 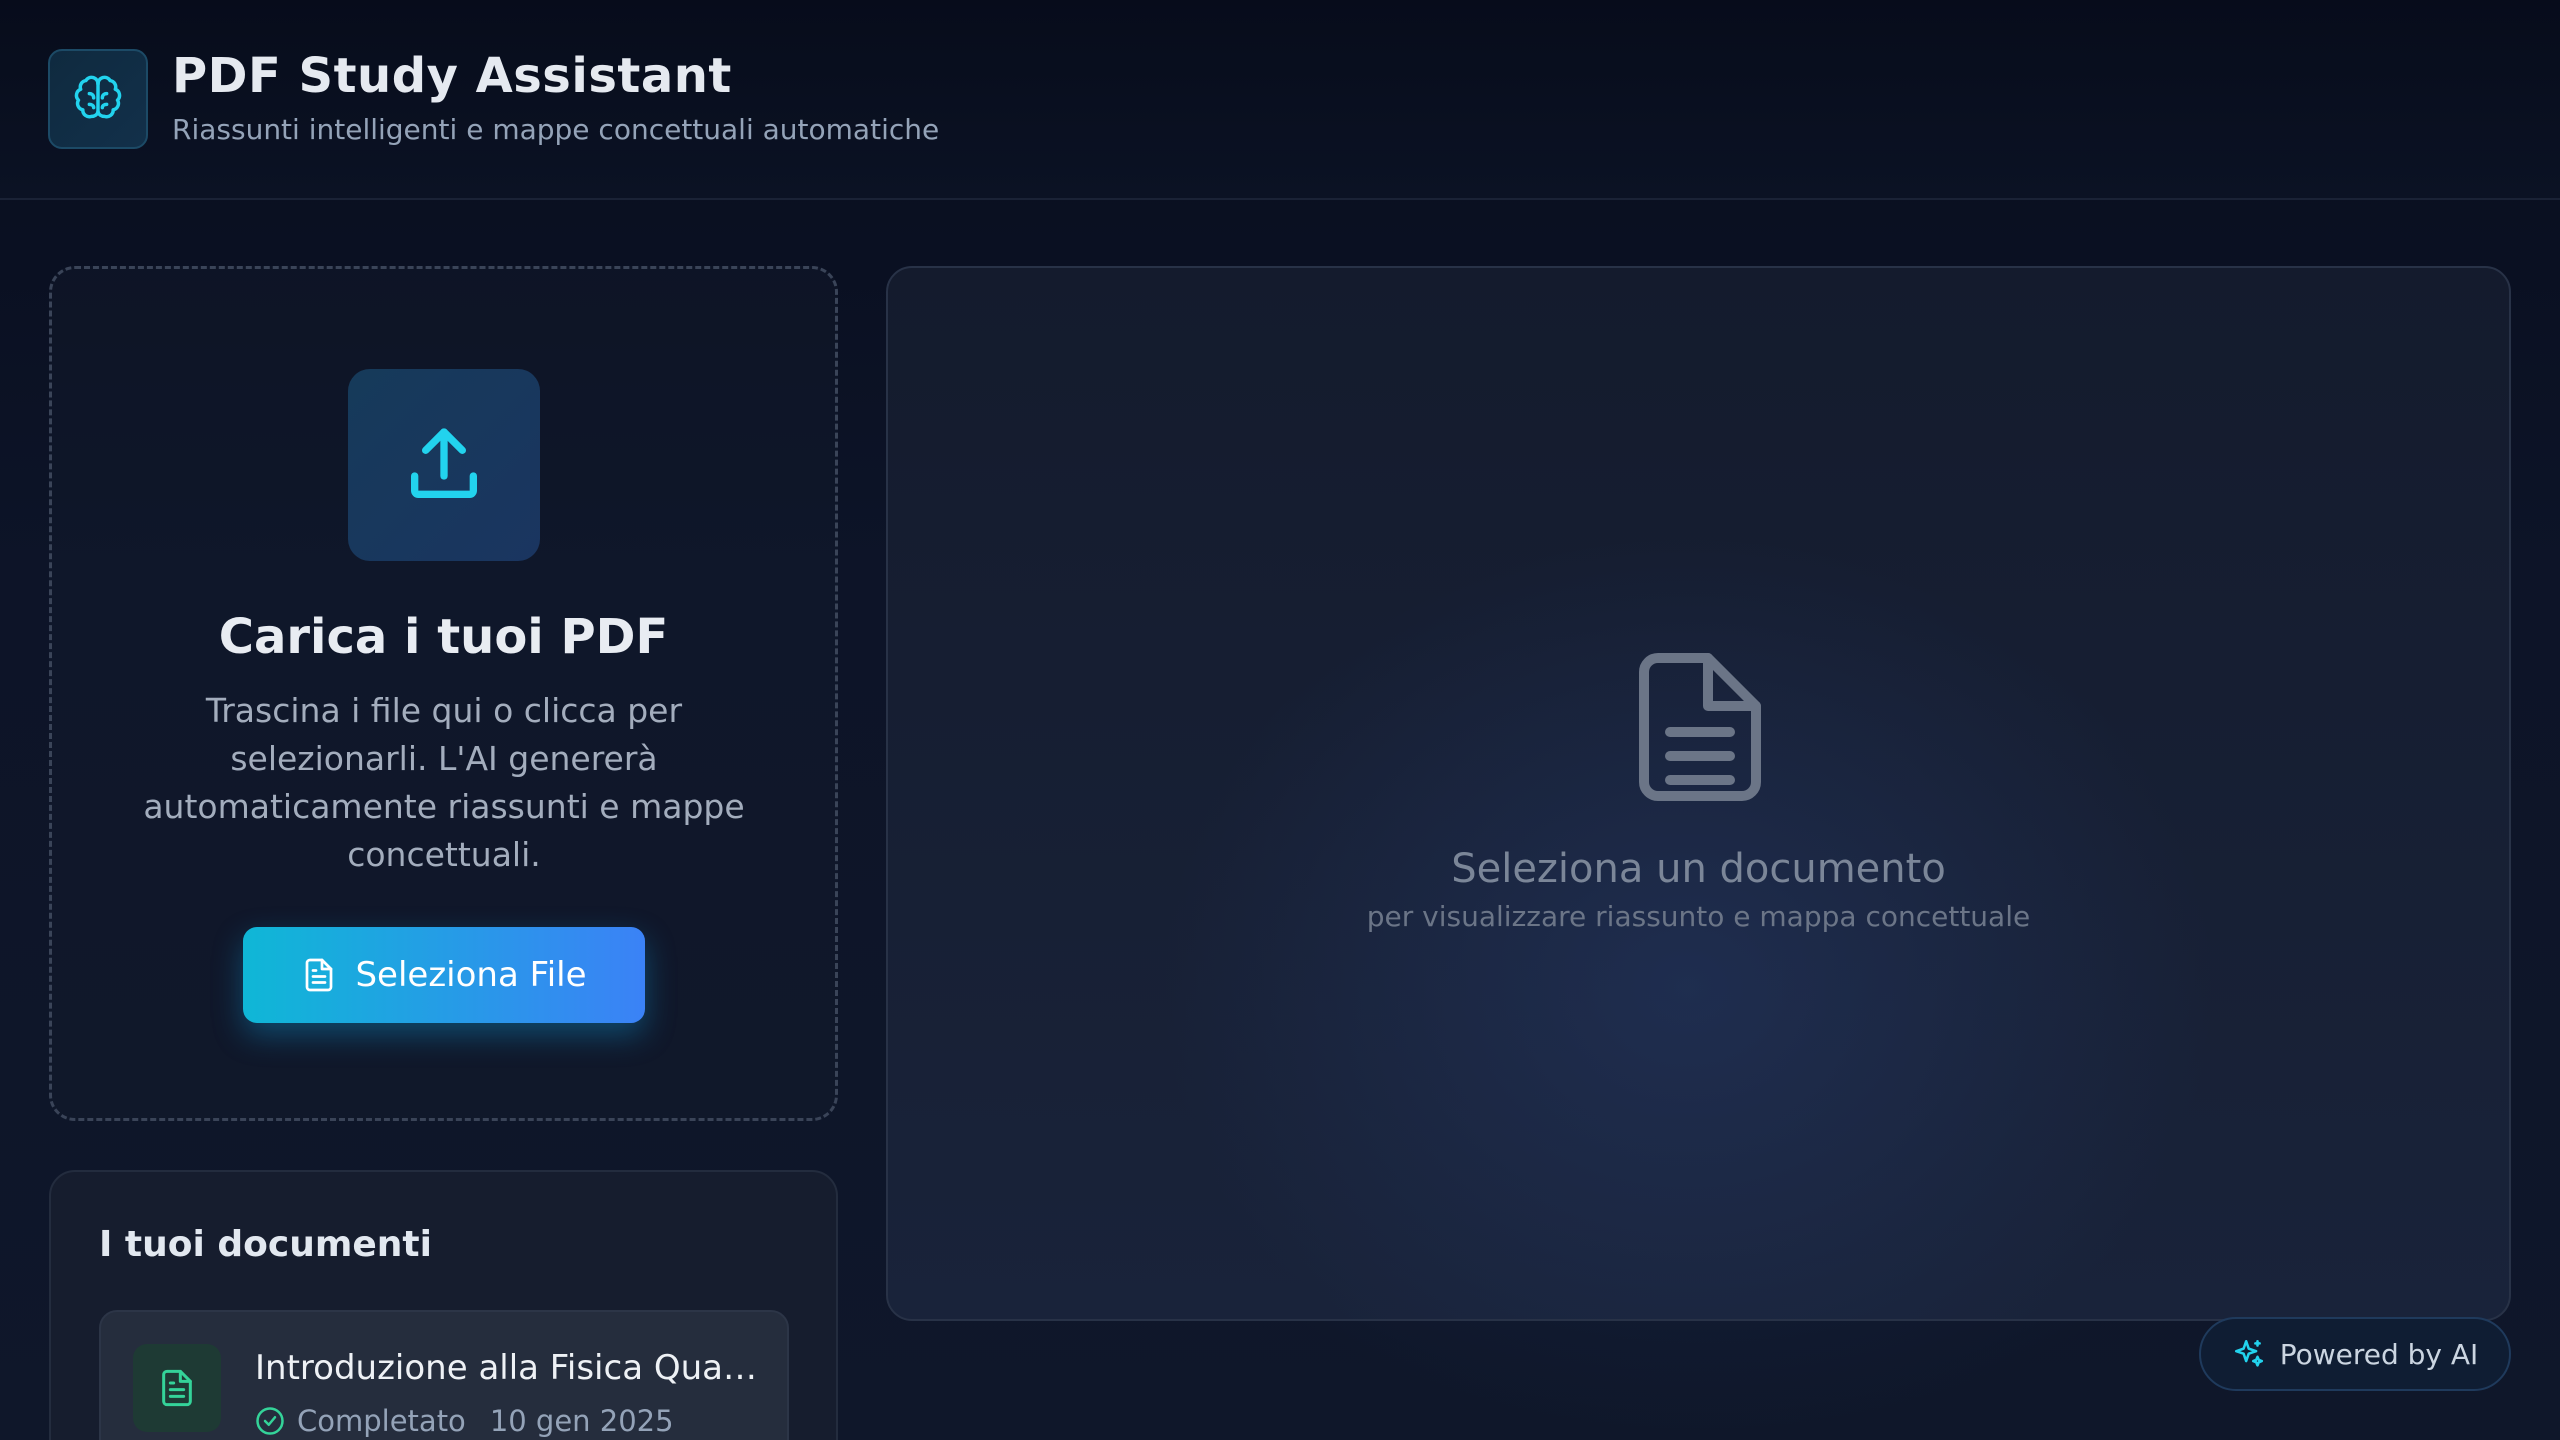 I want to click on document-date: 10 gen 2025, so click(x=581, y=1421).